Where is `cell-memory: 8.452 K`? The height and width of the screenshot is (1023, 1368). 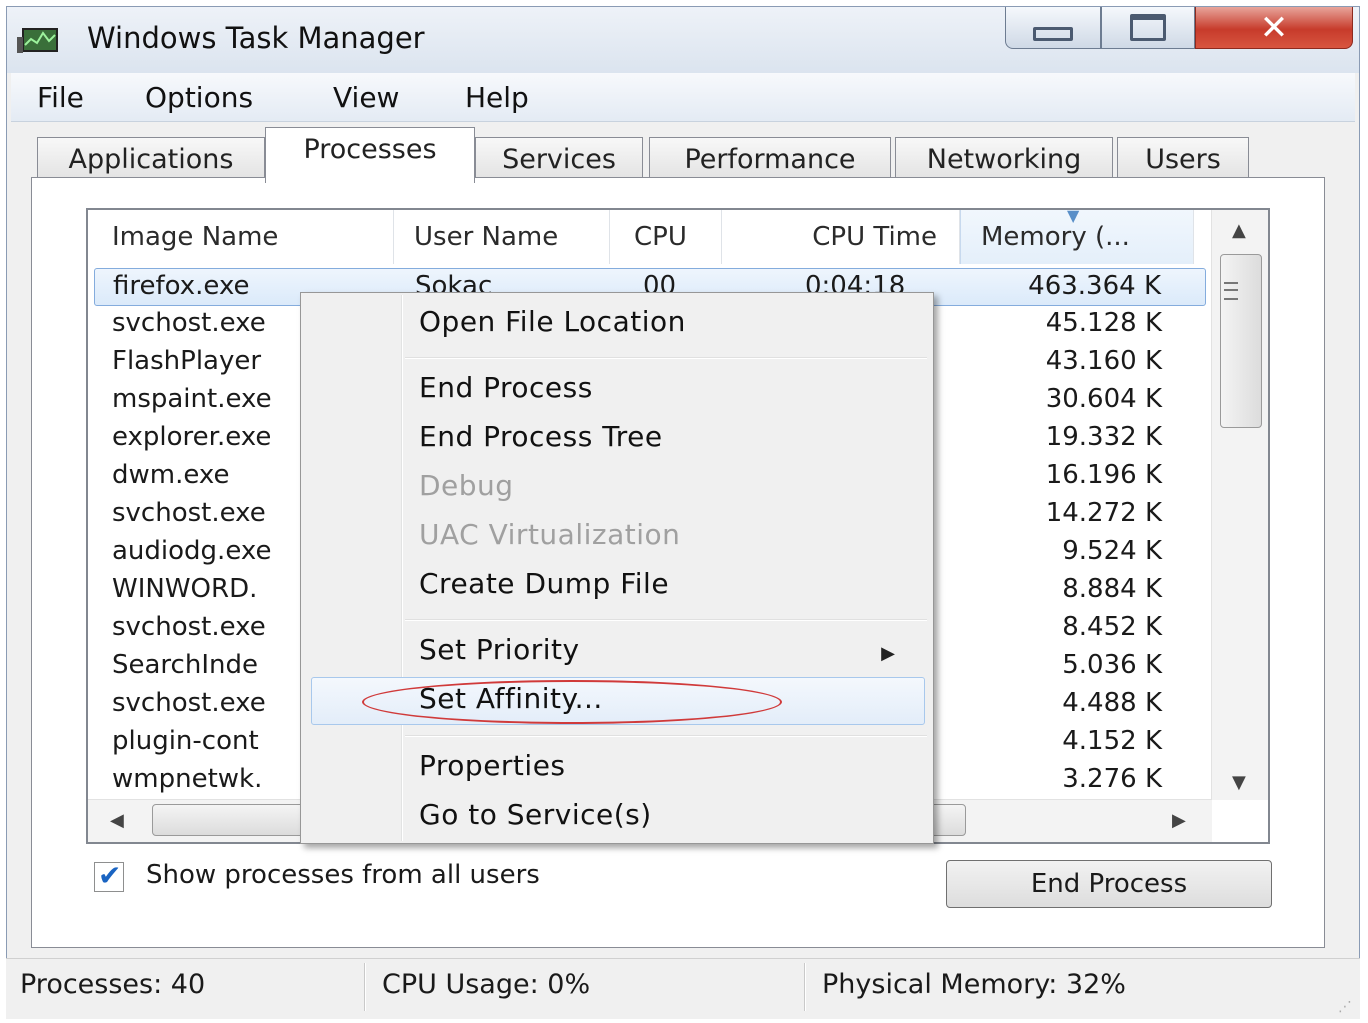
cell-memory: 8.452 K is located at coordinates (1112, 627).